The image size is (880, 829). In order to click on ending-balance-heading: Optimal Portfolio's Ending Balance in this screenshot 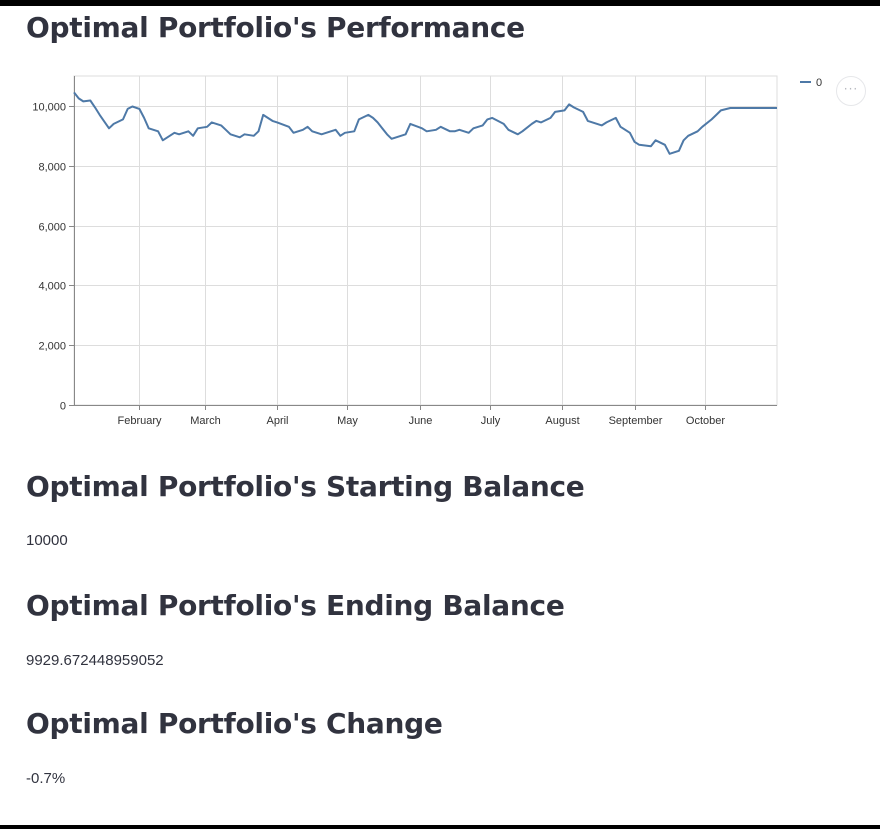, I will do `click(295, 605)`.